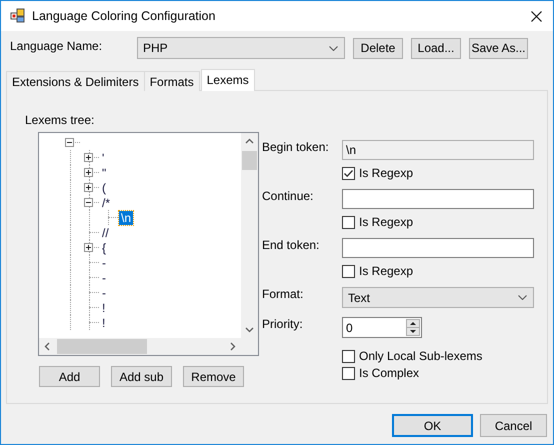  What do you see at coordinates (382, 327) in the screenshot?
I see `number-field: 0` at bounding box center [382, 327].